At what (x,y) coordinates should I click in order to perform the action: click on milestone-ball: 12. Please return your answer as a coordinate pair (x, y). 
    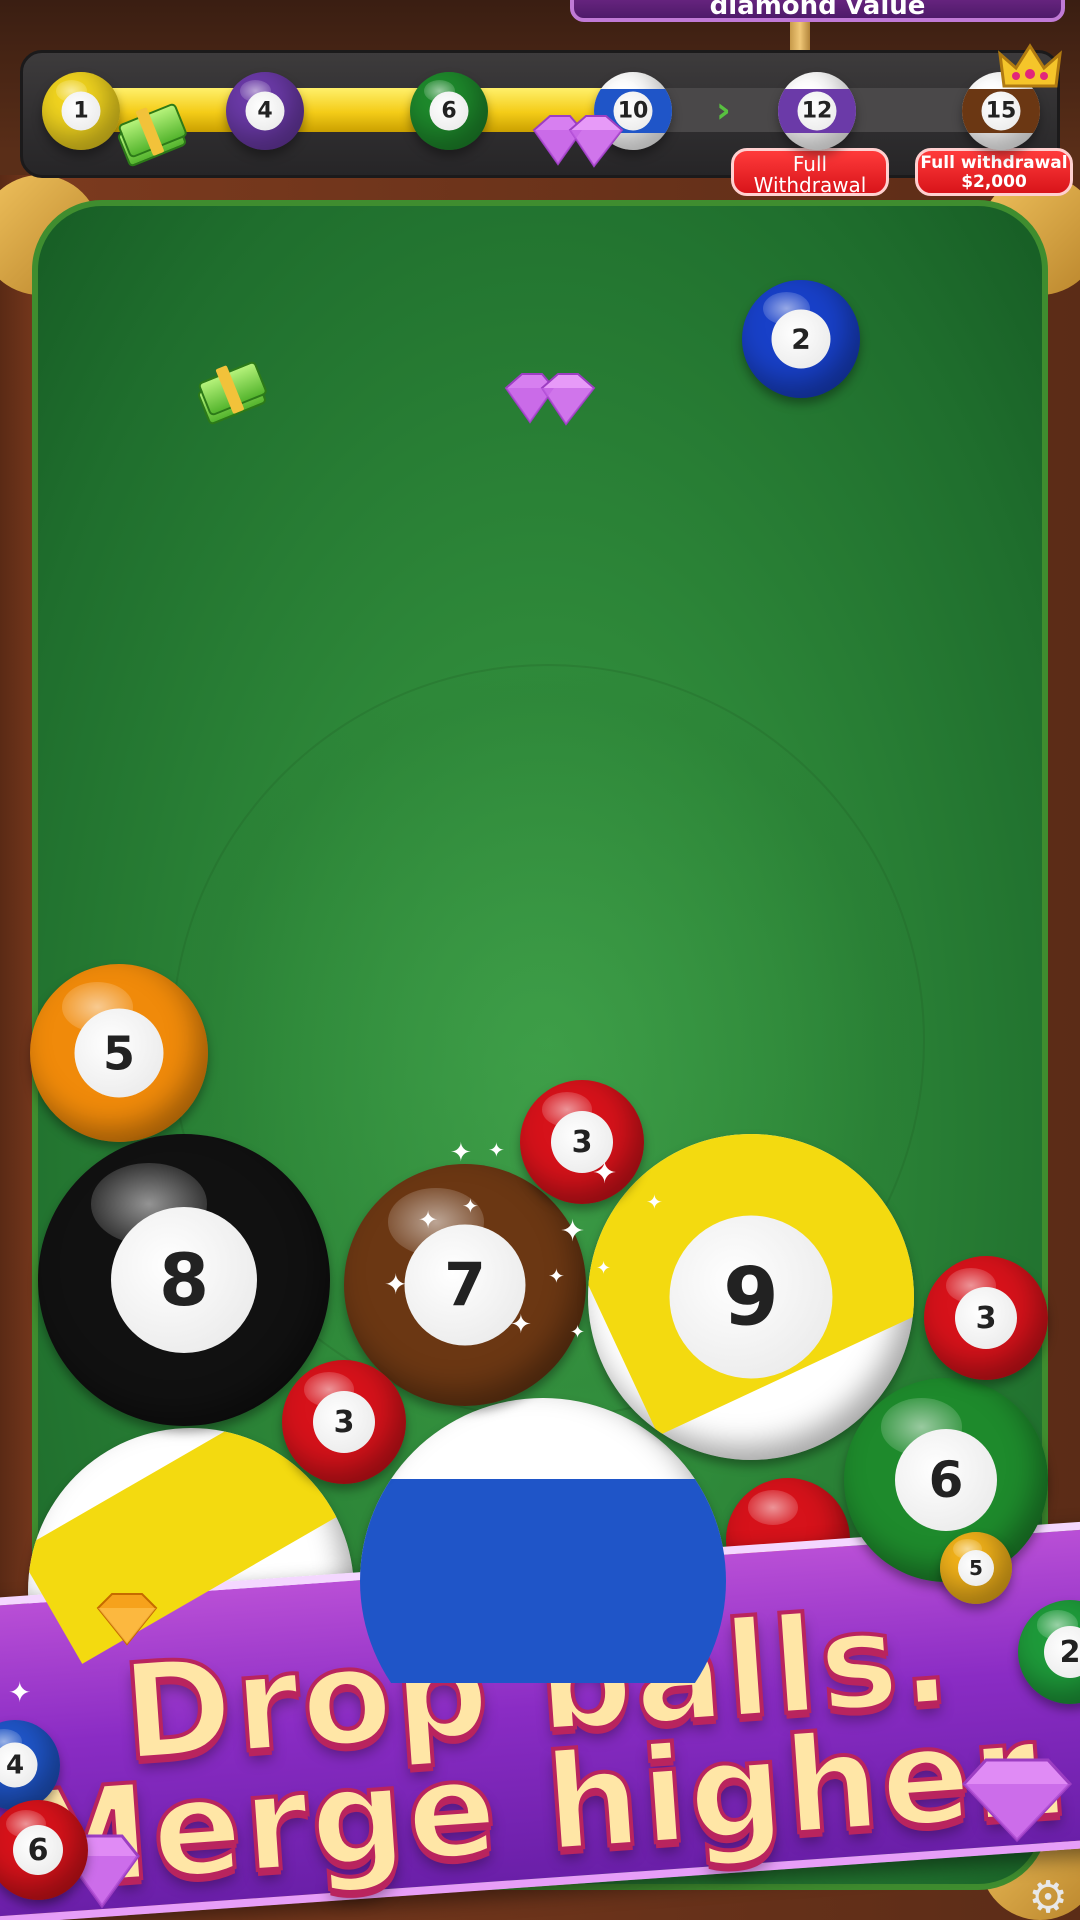
    Looking at the image, I should click on (817, 111).